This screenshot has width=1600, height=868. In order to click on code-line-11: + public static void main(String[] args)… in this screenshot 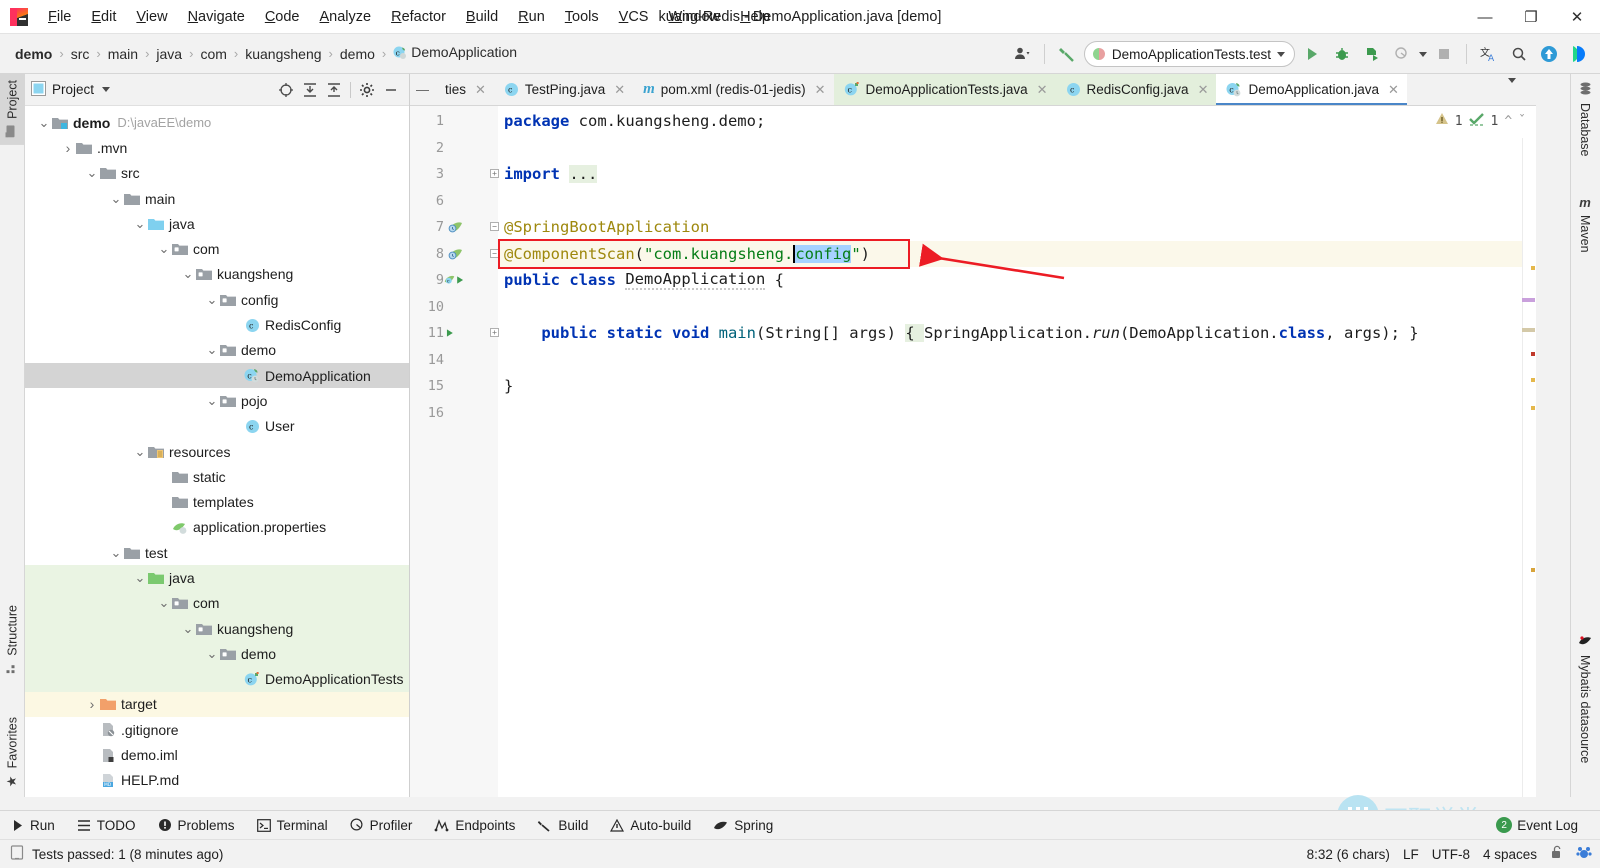, I will do `click(1013, 333)`.